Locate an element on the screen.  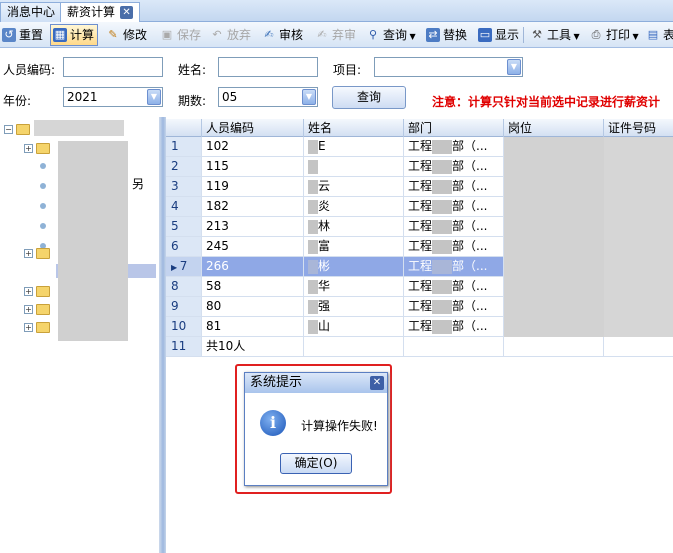
tab-label: 薪资计算 is located at coordinates (91, 12).